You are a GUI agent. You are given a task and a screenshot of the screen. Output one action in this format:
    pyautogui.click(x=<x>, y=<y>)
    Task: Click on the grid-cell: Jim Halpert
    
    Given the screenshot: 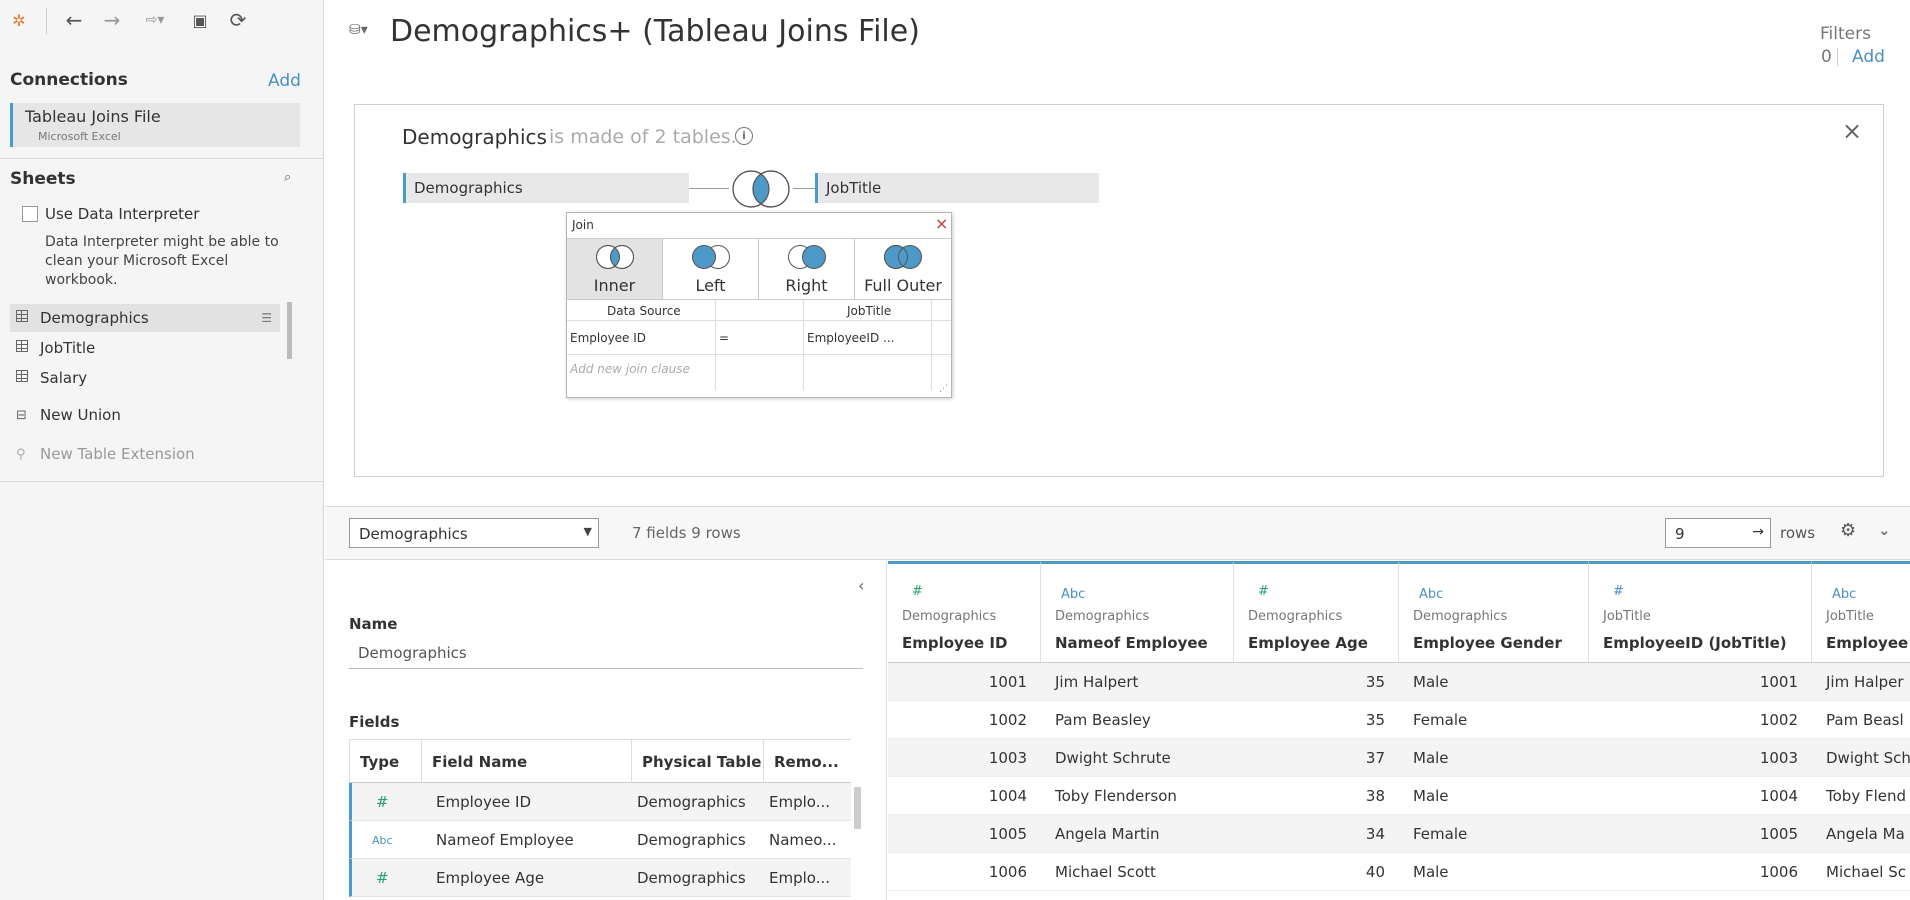 What is the action you would take?
    pyautogui.click(x=1097, y=682)
    